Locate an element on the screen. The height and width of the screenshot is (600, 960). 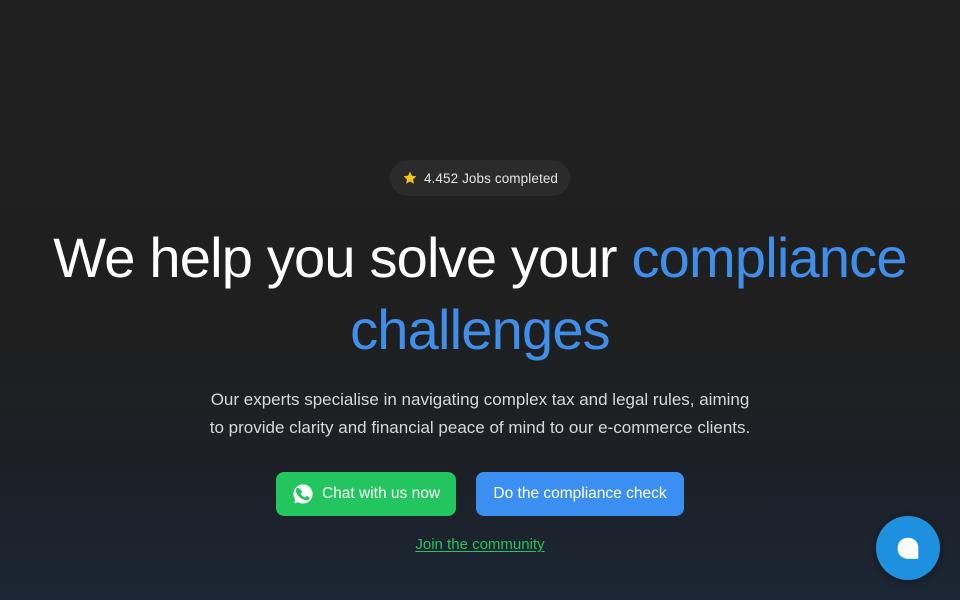
whatsapp-icon is located at coordinates (303, 494).